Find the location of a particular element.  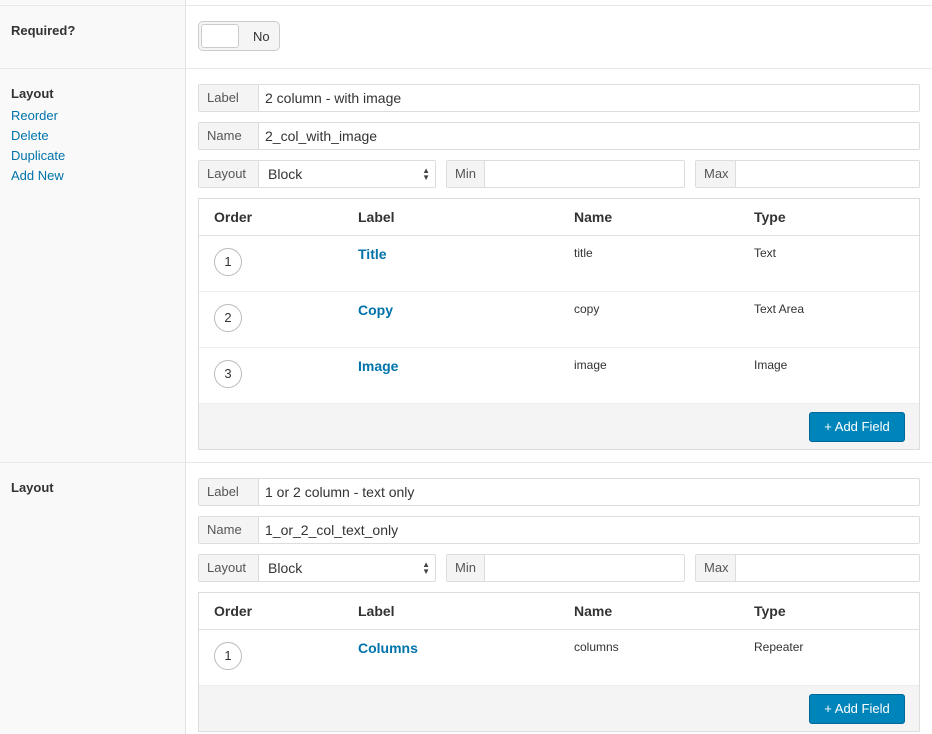

field-label-link: Copy is located at coordinates (375, 310).